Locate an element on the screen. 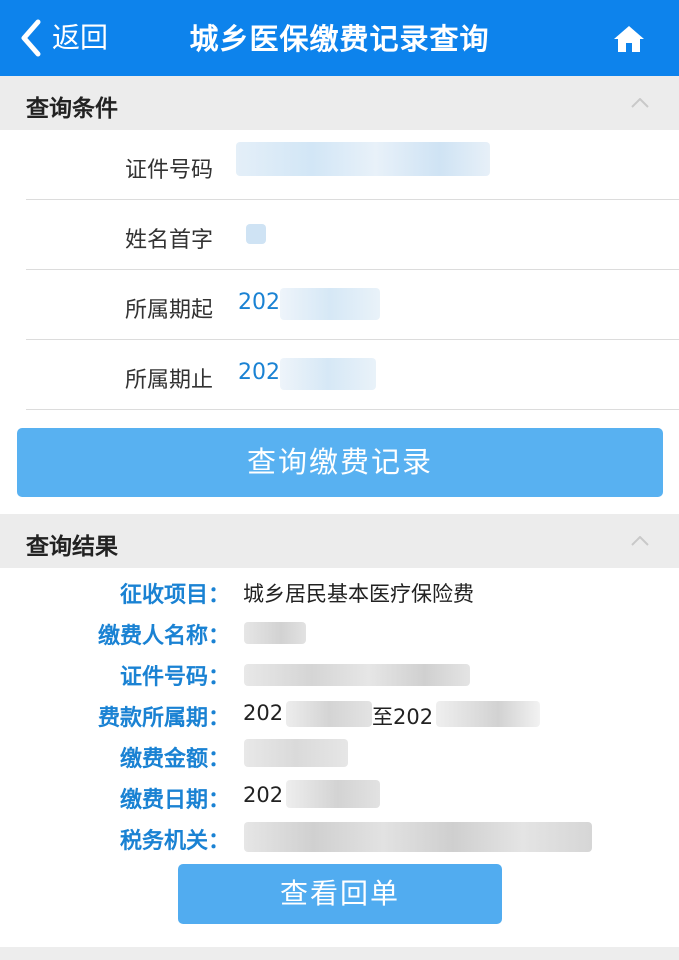  period-start-label: 所属期起 is located at coordinates (168, 310).